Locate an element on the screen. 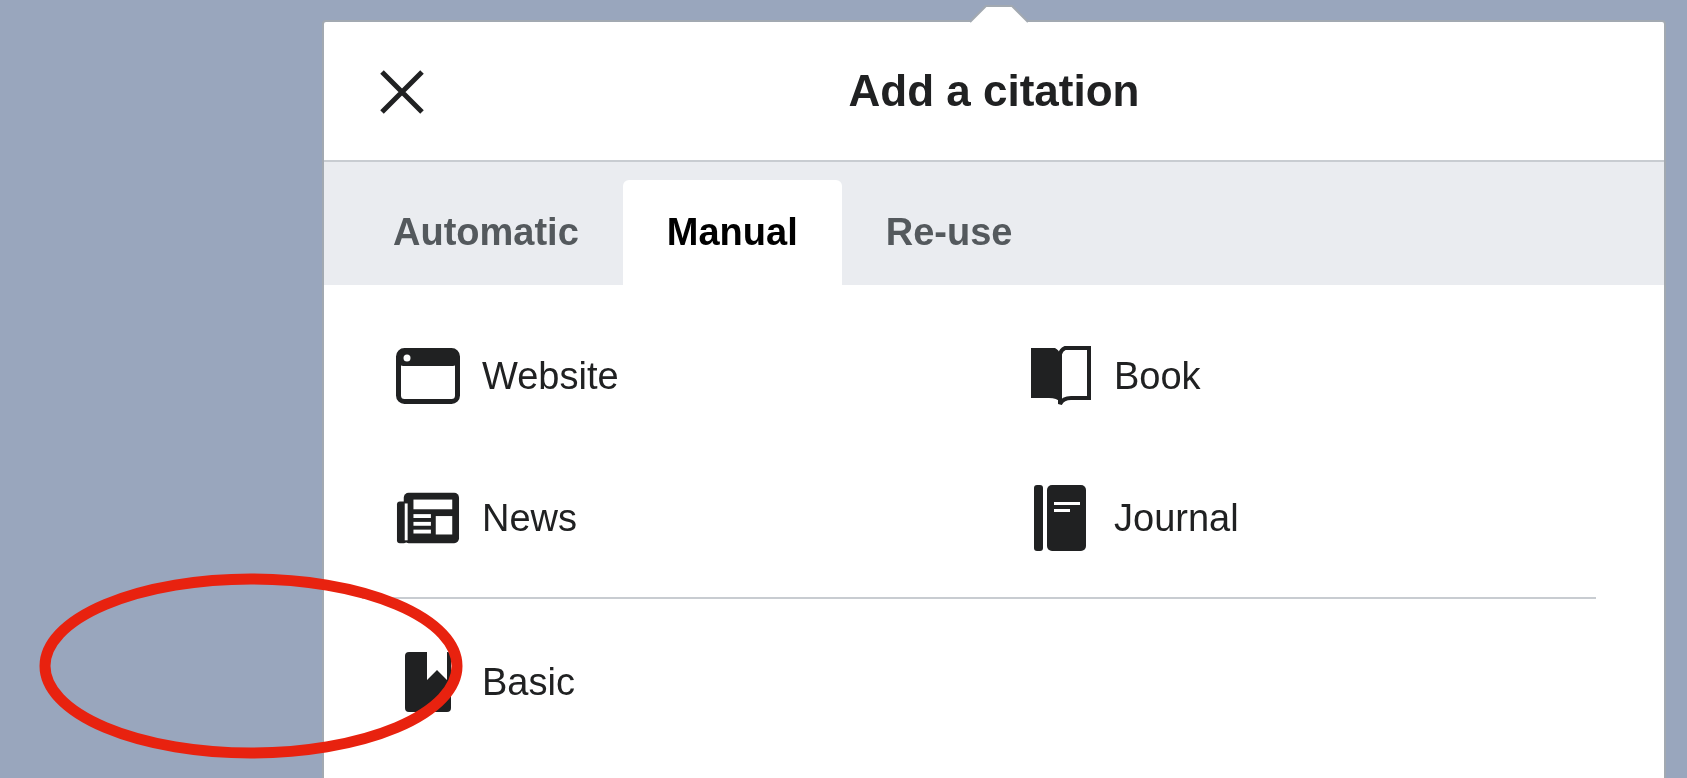 This screenshot has height=778, width=1687. citation-type-option: Journal is located at coordinates (1116, 518).